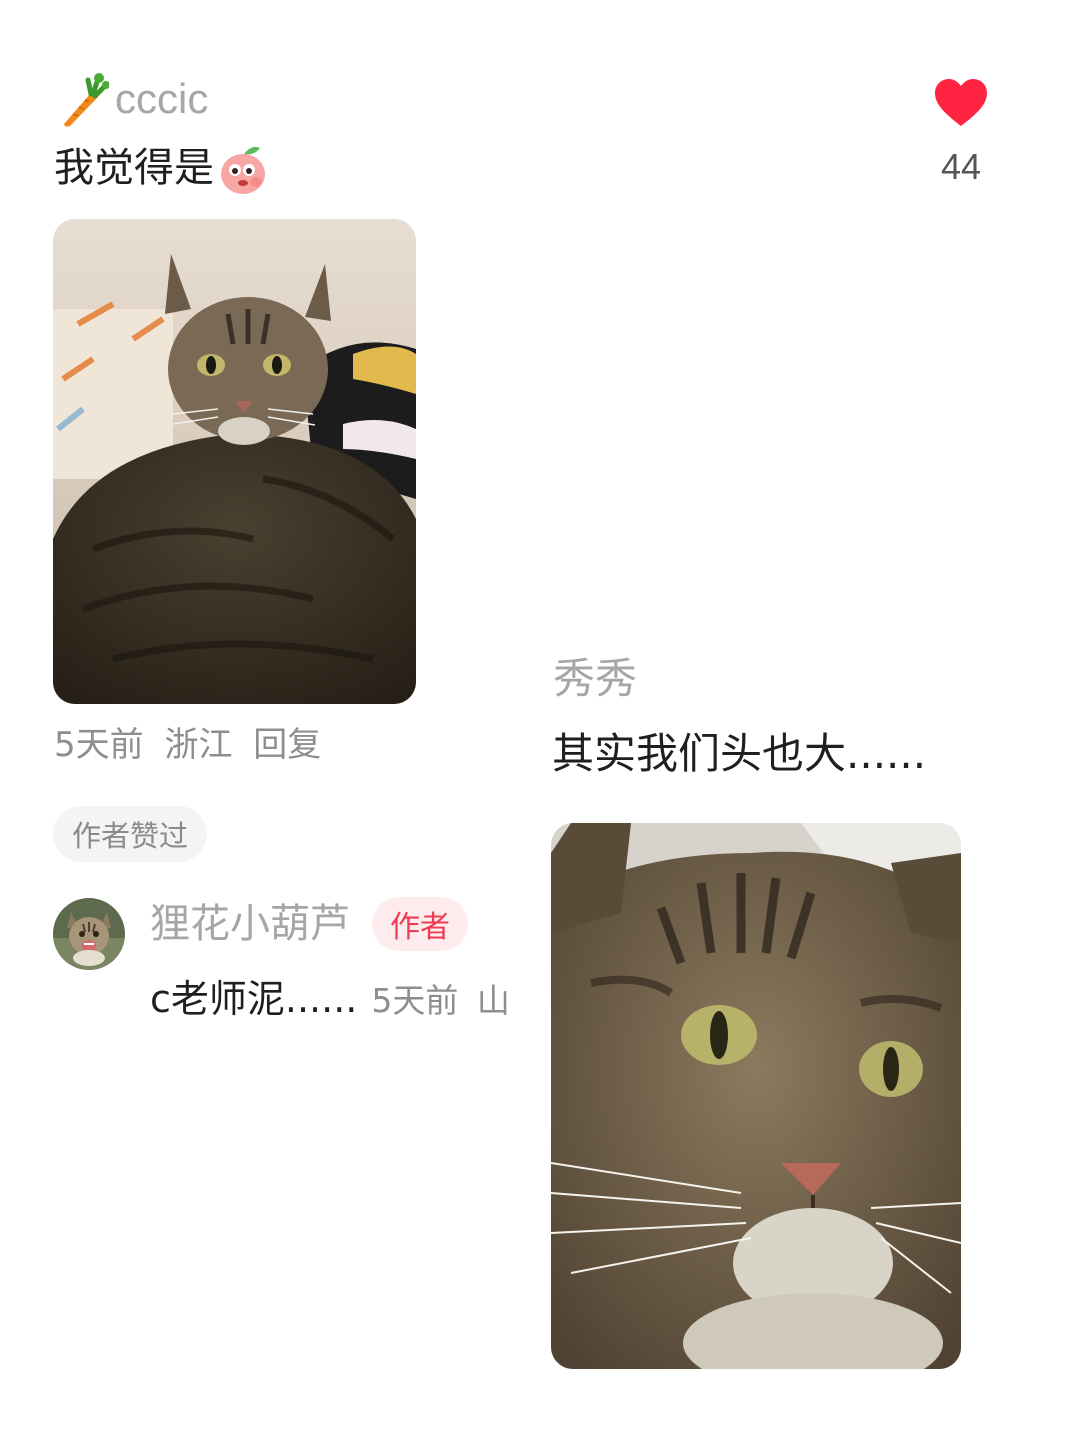 The width and height of the screenshot is (1080, 1439). Describe the element at coordinates (420, 924) in the screenshot. I see `author-tag: 作者` at that location.